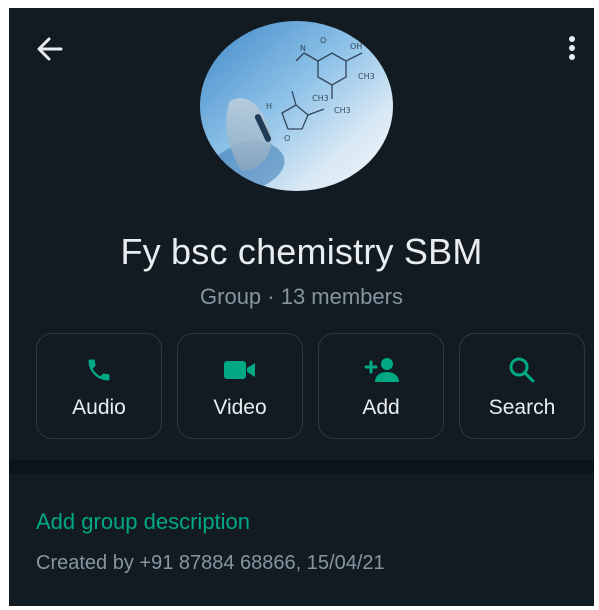 This screenshot has width=599, height=610. Describe the element at coordinates (522, 386) in the screenshot. I see `search-button: Search` at that location.